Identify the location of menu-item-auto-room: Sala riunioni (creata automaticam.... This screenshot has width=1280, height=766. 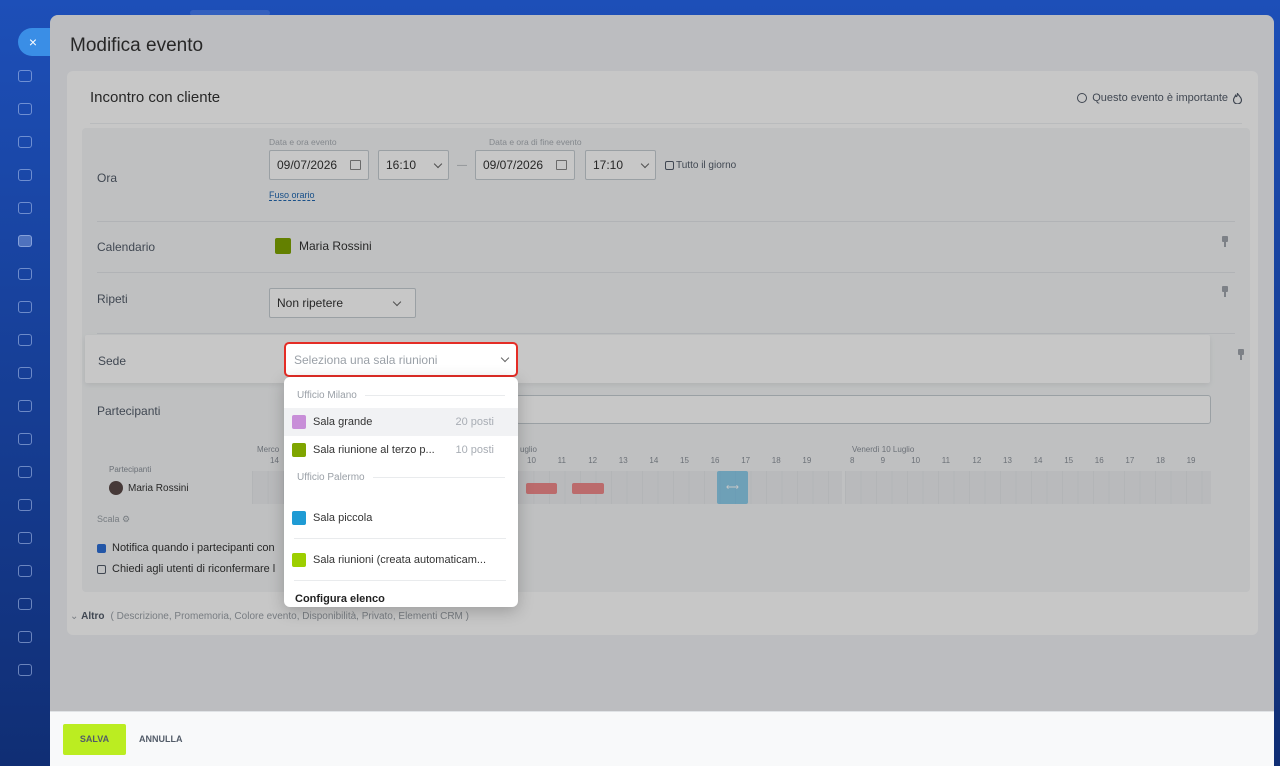
(401, 560).